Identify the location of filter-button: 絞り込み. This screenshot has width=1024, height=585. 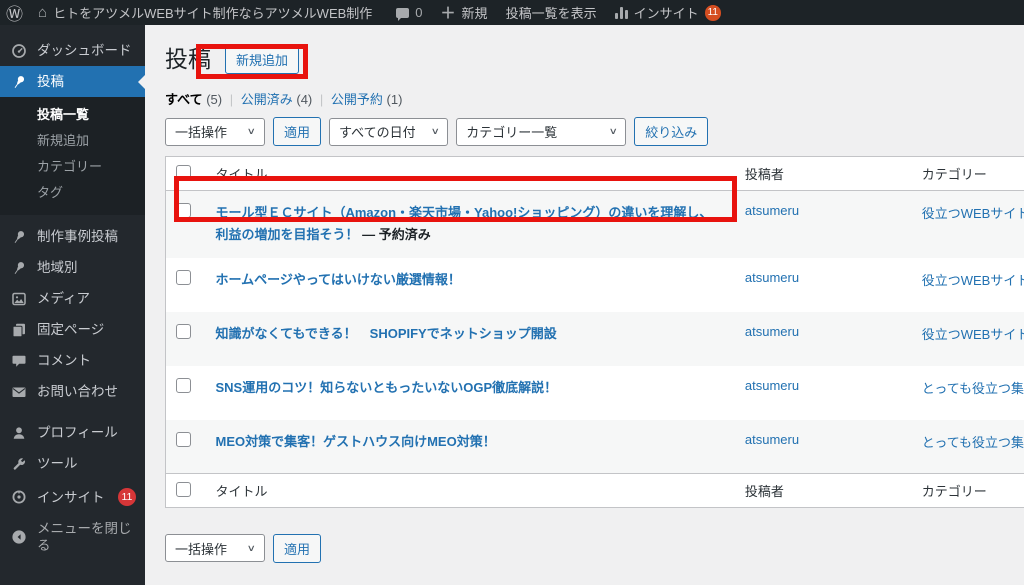
(671, 131).